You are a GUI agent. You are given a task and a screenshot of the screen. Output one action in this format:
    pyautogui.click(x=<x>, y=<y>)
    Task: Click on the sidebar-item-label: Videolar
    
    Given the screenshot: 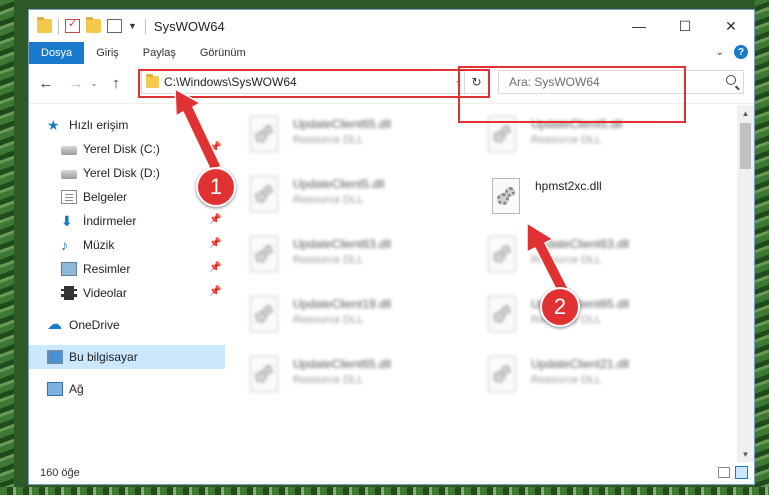 What is the action you would take?
    pyautogui.click(x=105, y=293)
    